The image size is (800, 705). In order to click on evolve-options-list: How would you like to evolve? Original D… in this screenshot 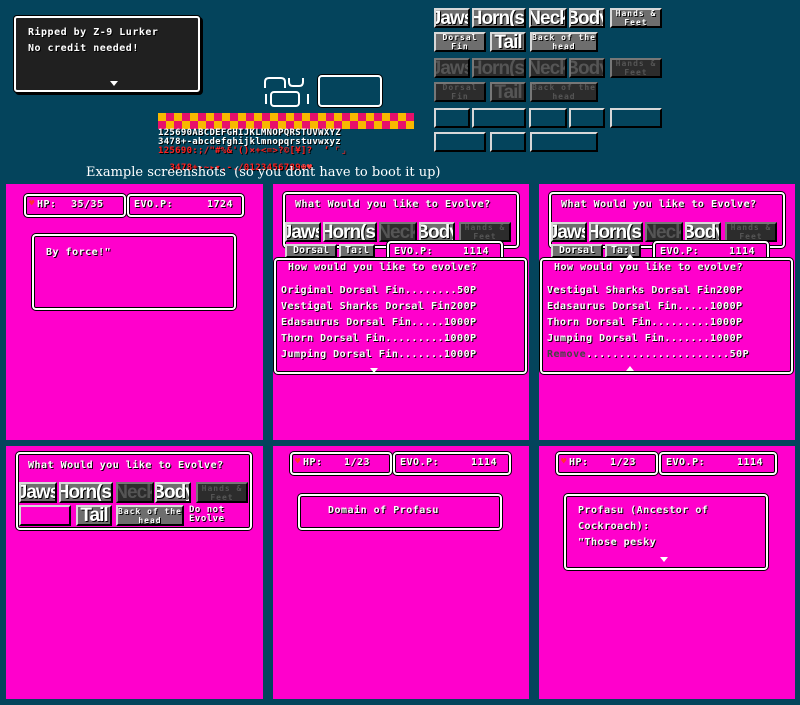, I will do `click(400, 316)`.